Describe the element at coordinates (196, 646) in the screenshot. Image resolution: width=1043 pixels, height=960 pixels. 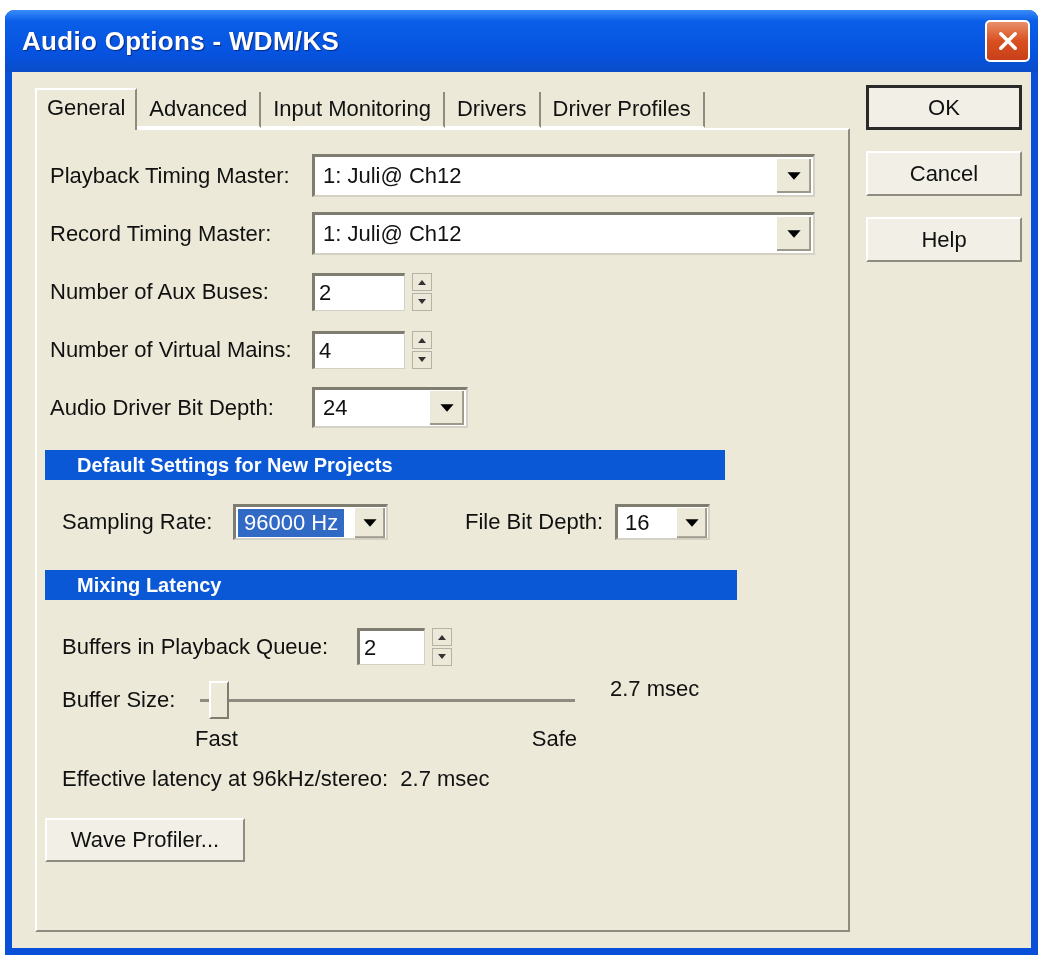
I see `field-label: Buffers in Playback Queue:` at that location.